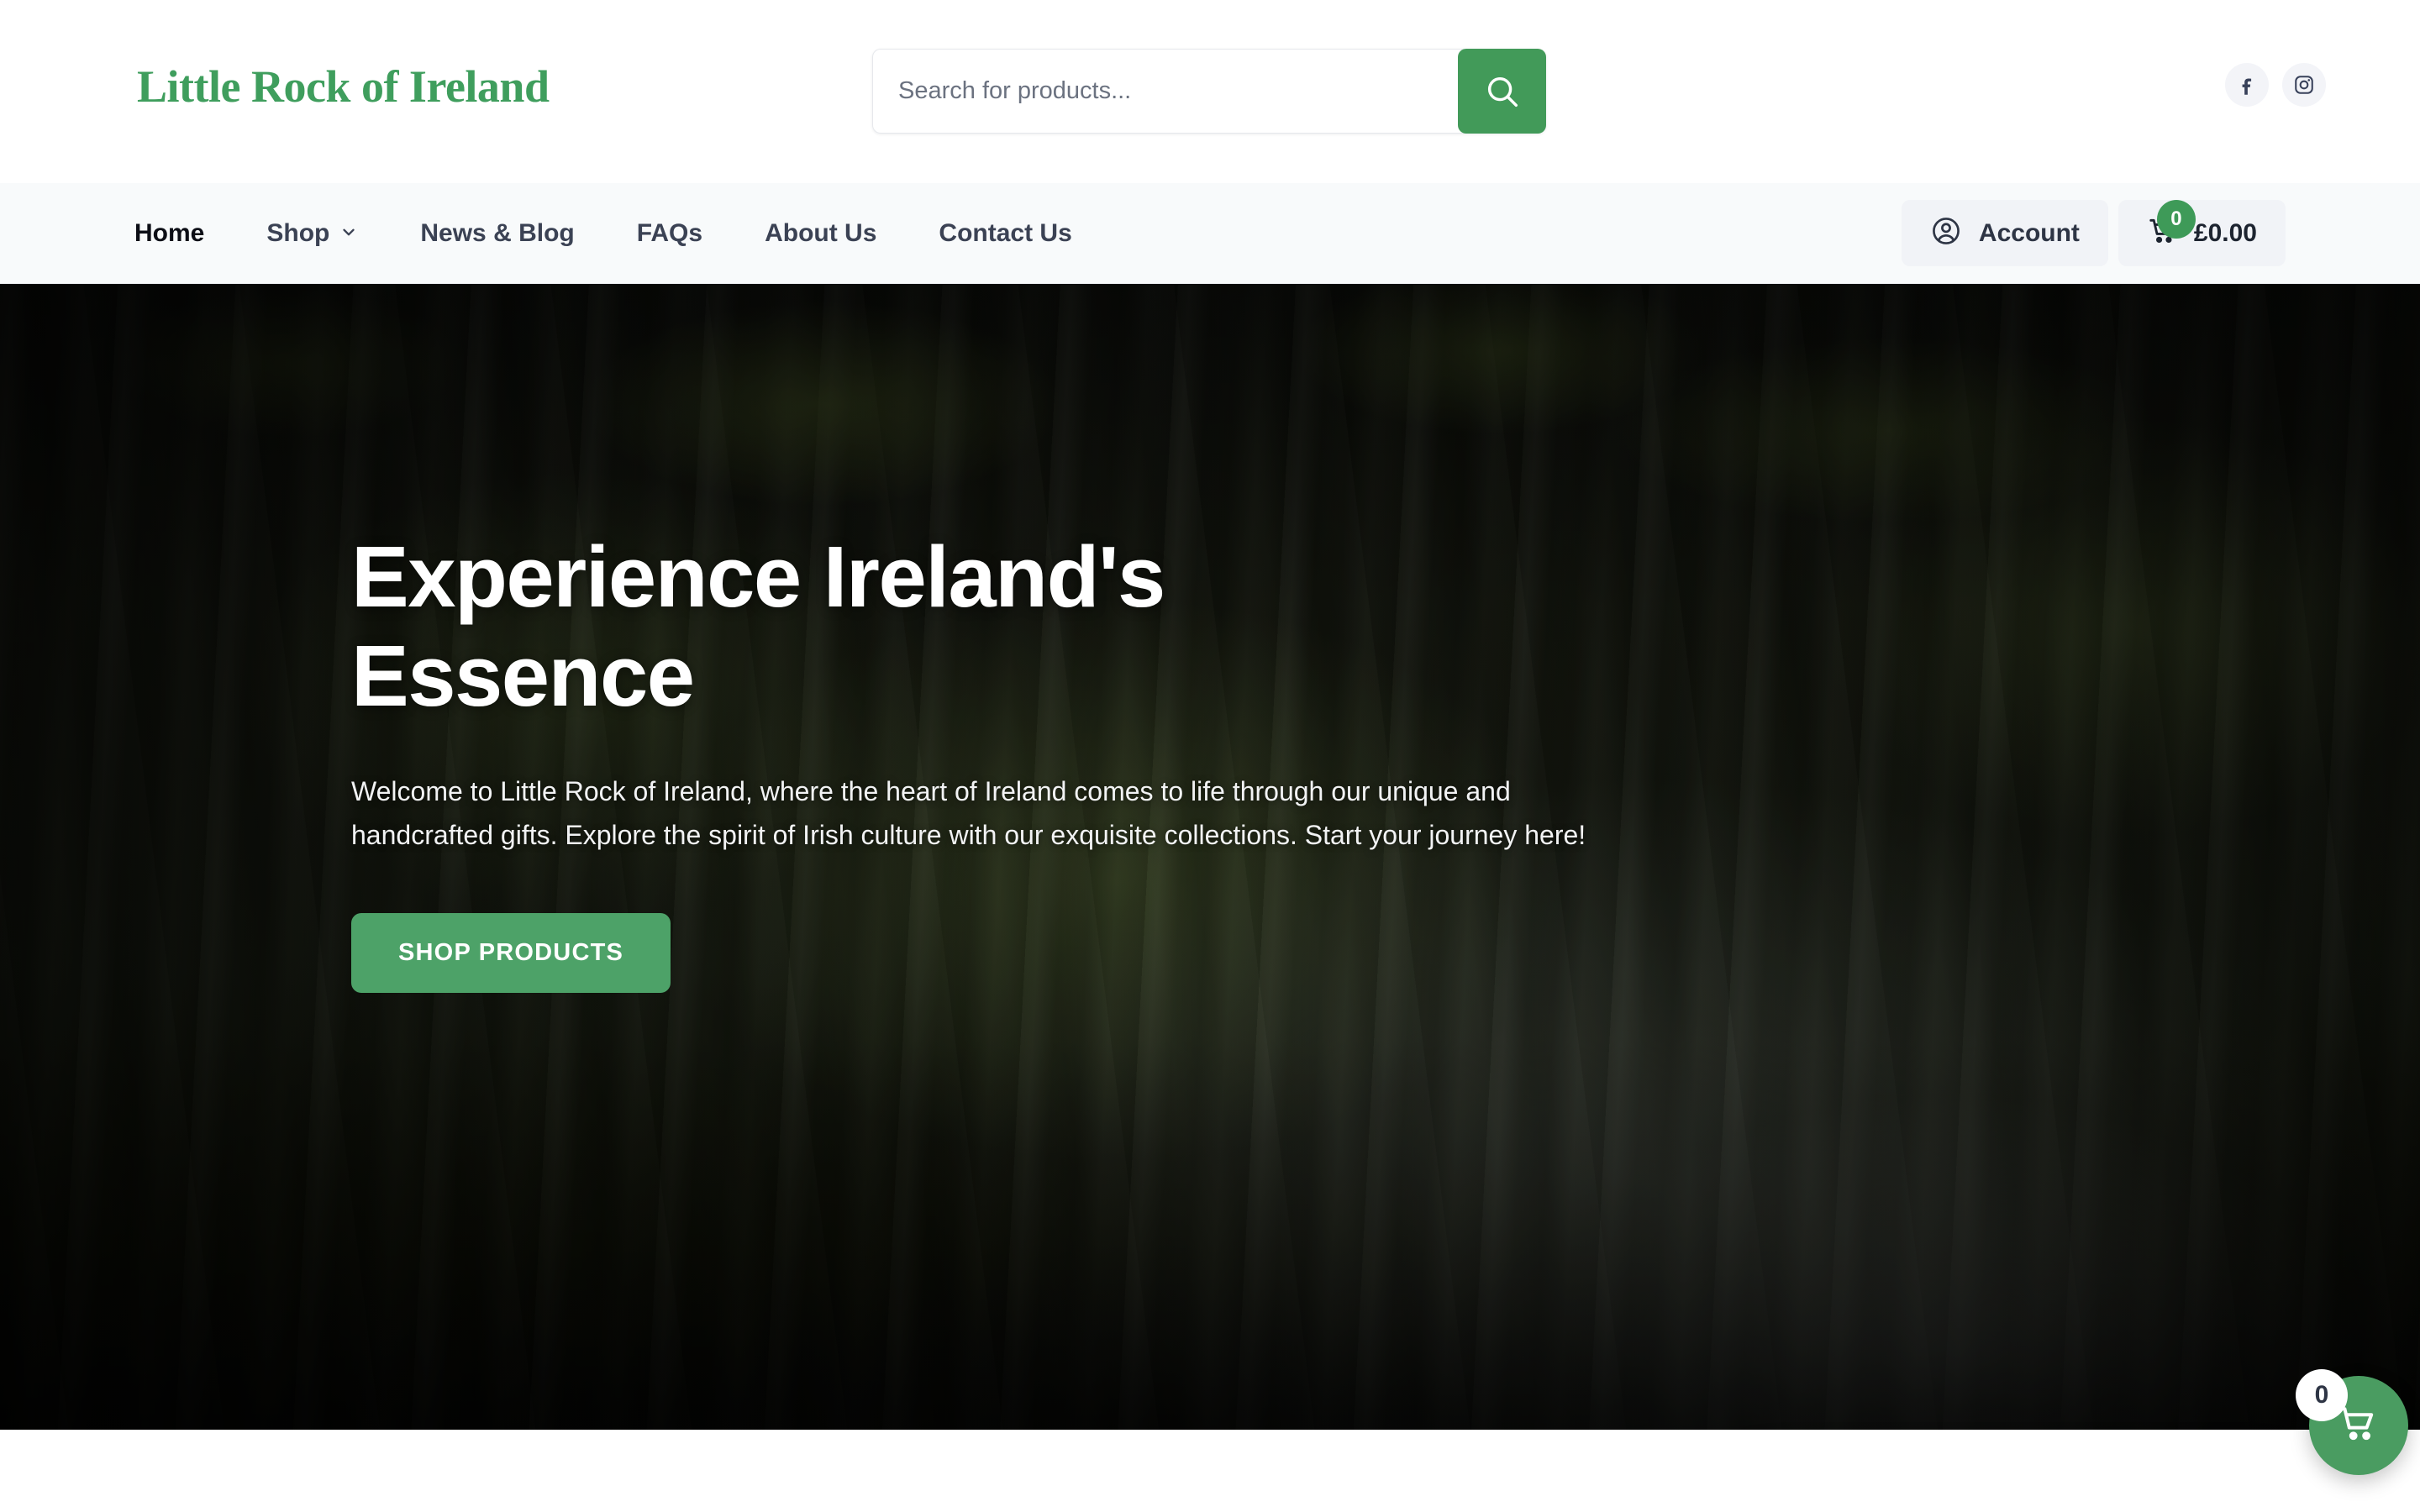  What do you see at coordinates (758, 626) in the screenshot?
I see `hero-title: Experience Ireland's Essence` at bounding box center [758, 626].